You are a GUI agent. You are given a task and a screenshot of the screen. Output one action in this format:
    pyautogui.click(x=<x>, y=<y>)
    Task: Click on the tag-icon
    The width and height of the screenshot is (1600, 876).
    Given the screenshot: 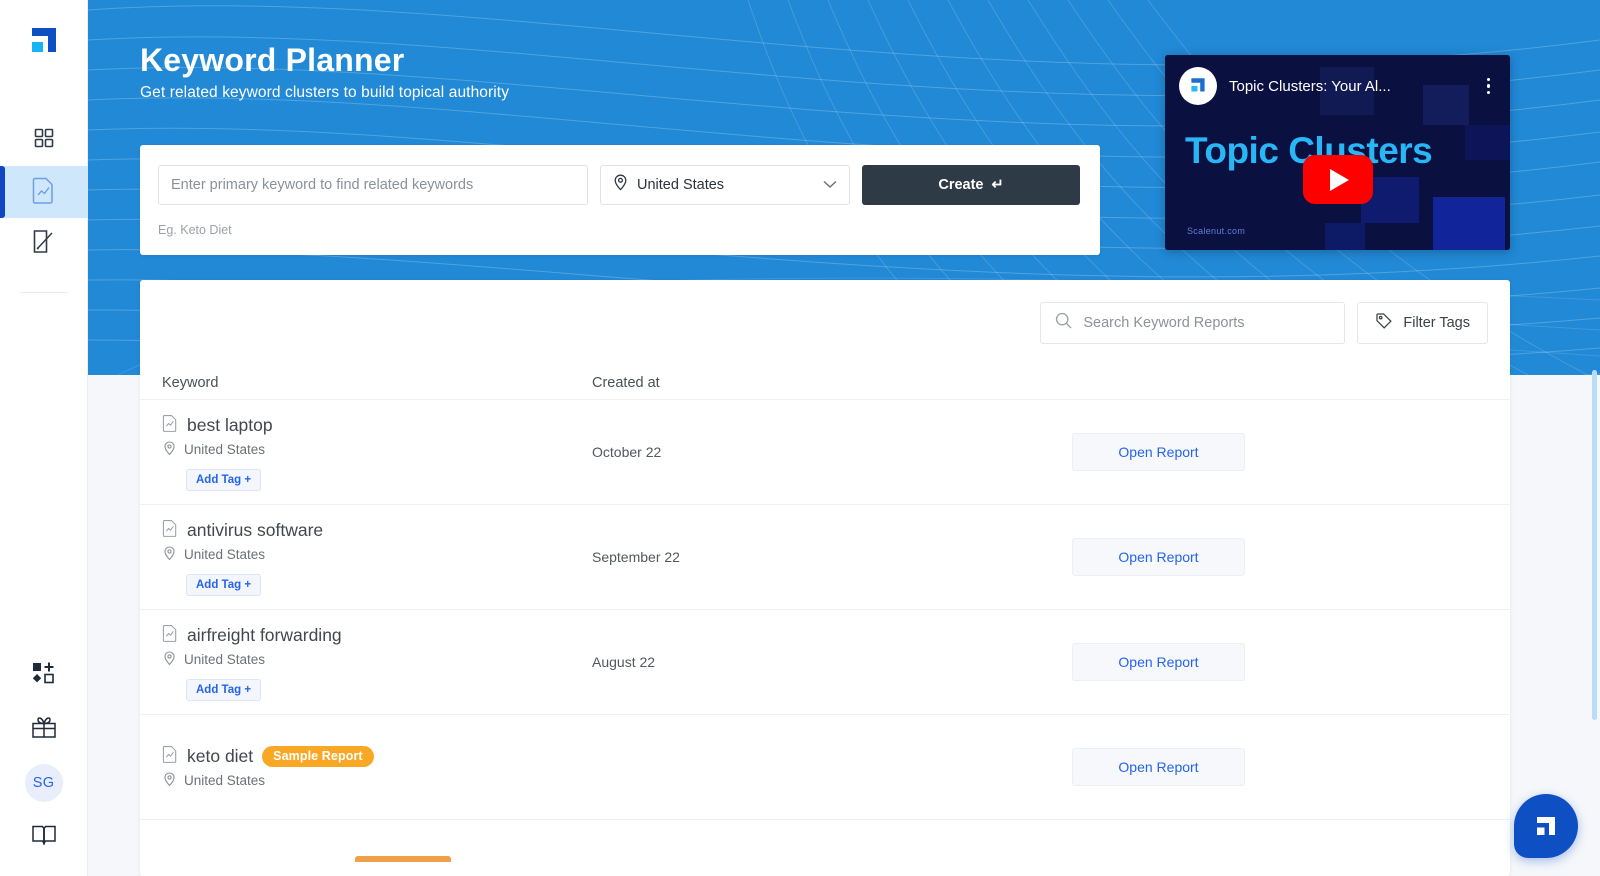 What is the action you would take?
    pyautogui.click(x=1384, y=323)
    